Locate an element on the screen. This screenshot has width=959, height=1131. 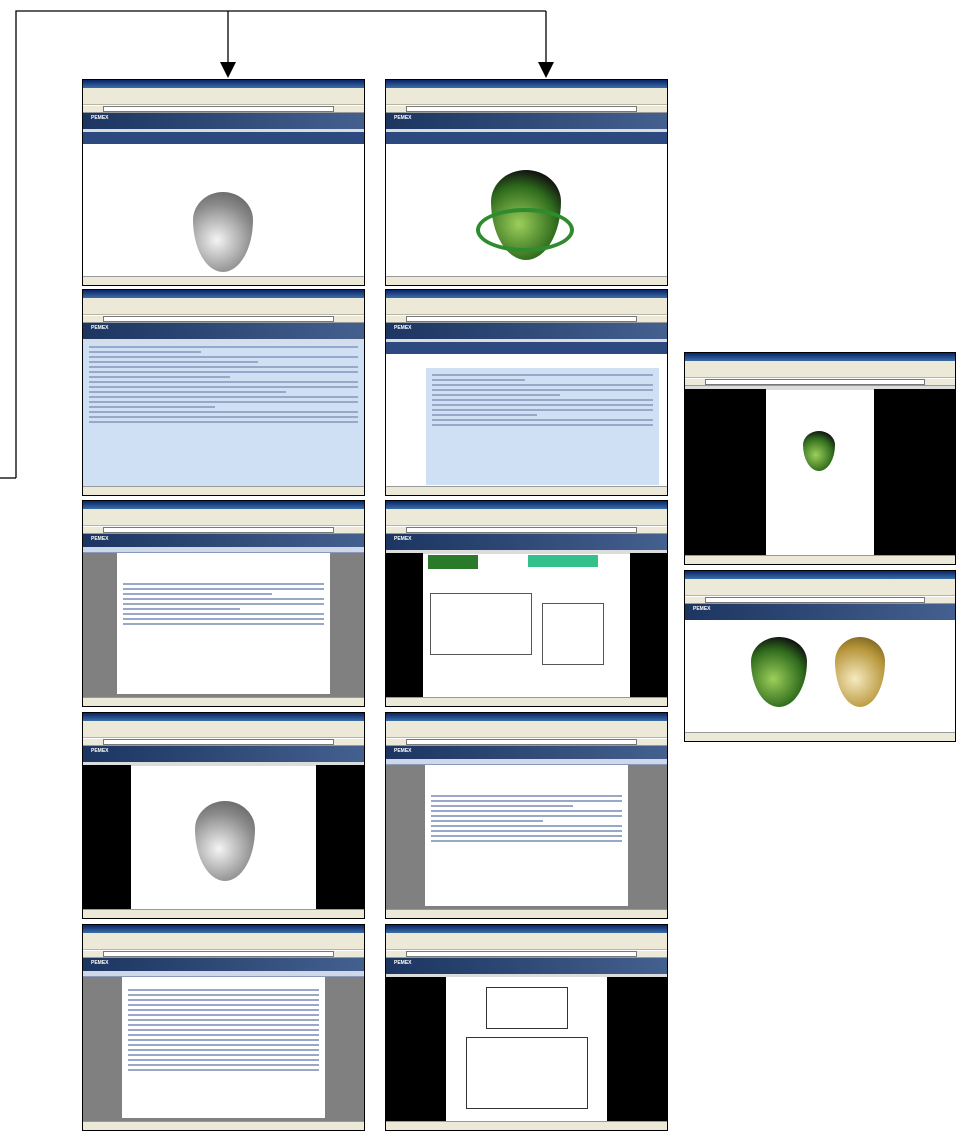
screenshot-committee-list-2: PEMEX is located at coordinates (526, 392).